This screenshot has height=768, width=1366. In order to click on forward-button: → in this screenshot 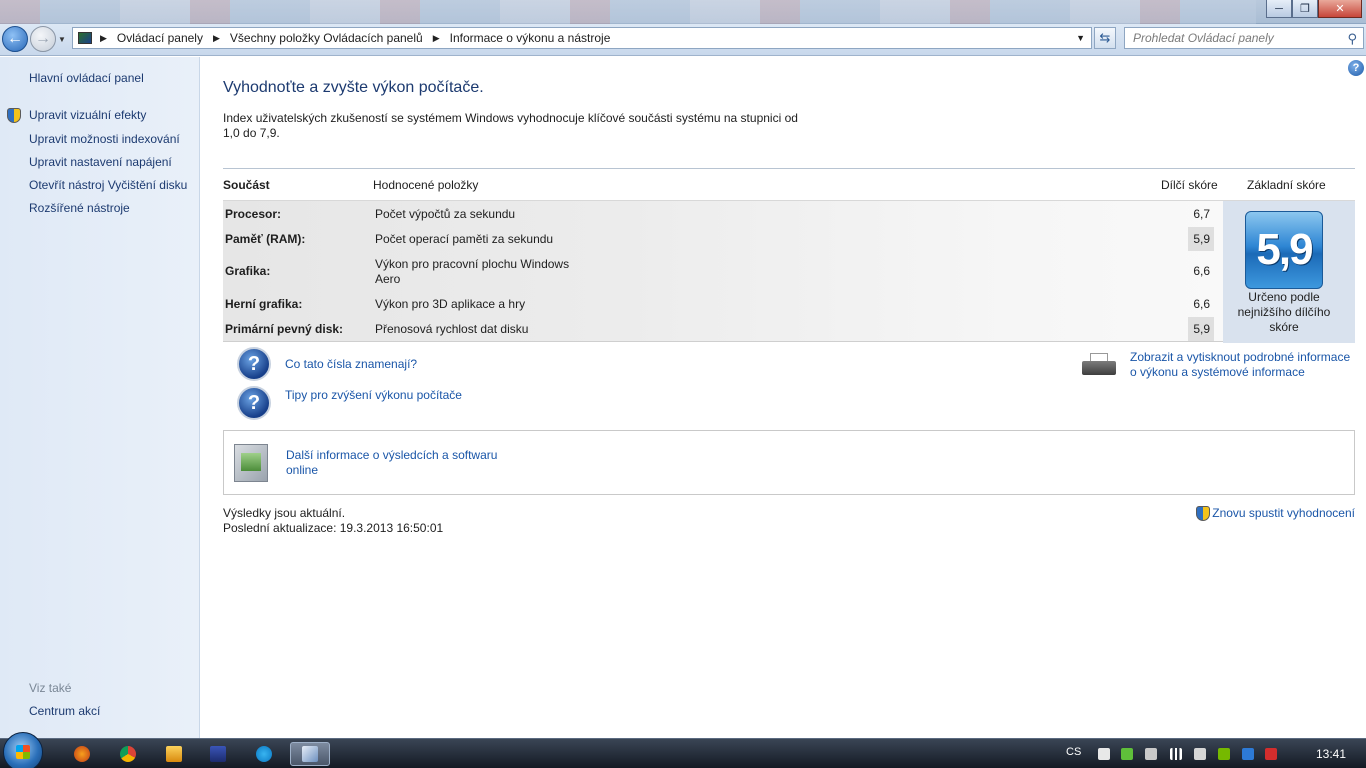, I will do `click(43, 39)`.